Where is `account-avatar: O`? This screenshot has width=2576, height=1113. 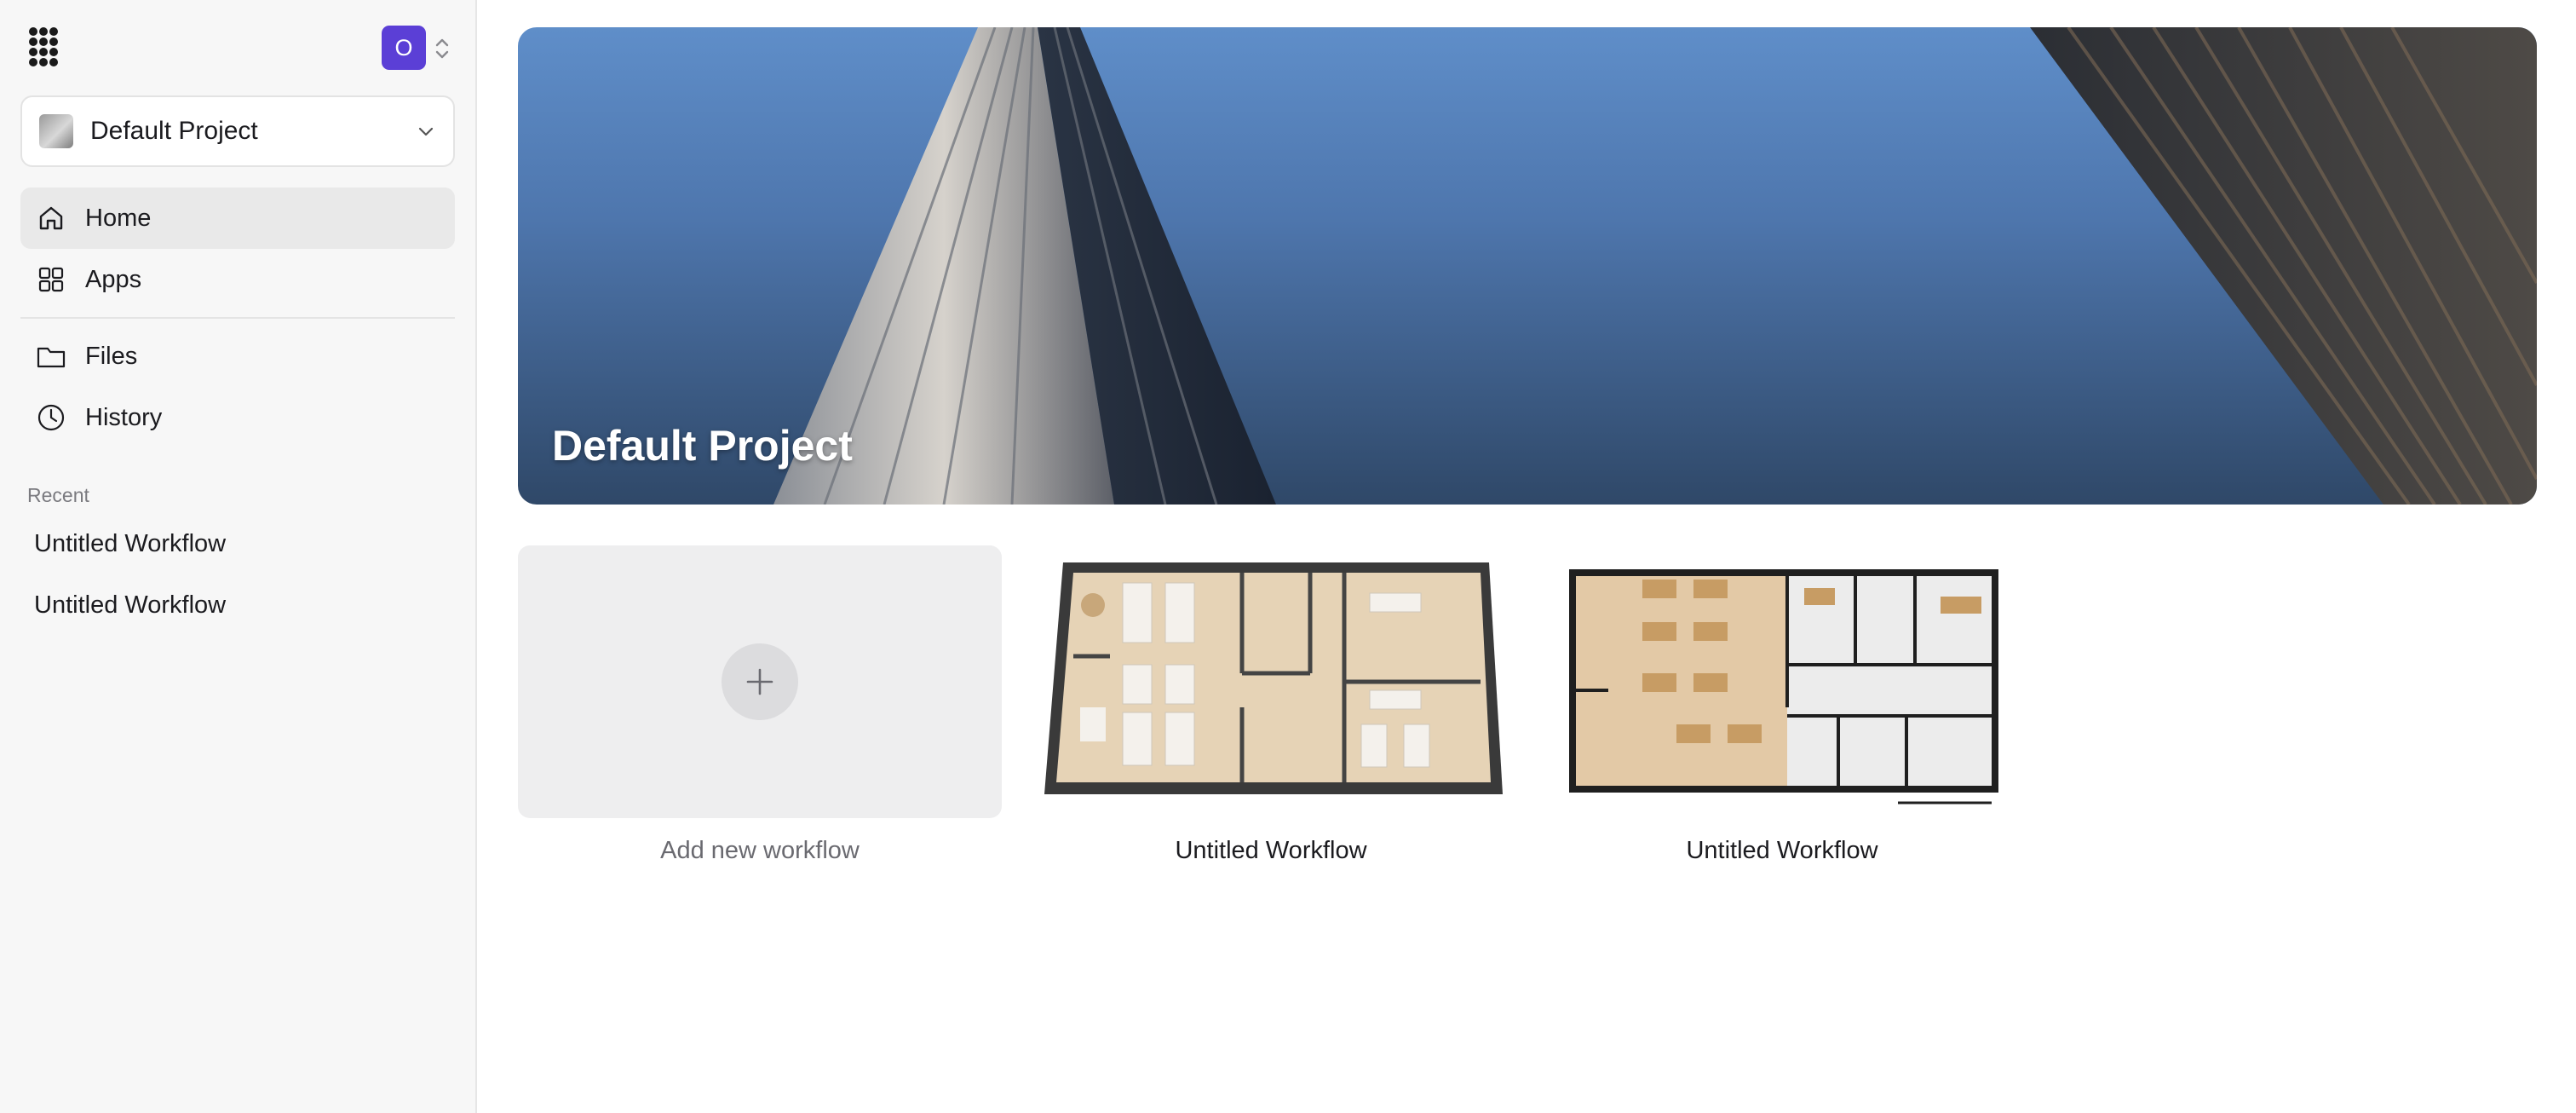
account-avatar: O is located at coordinates (404, 48).